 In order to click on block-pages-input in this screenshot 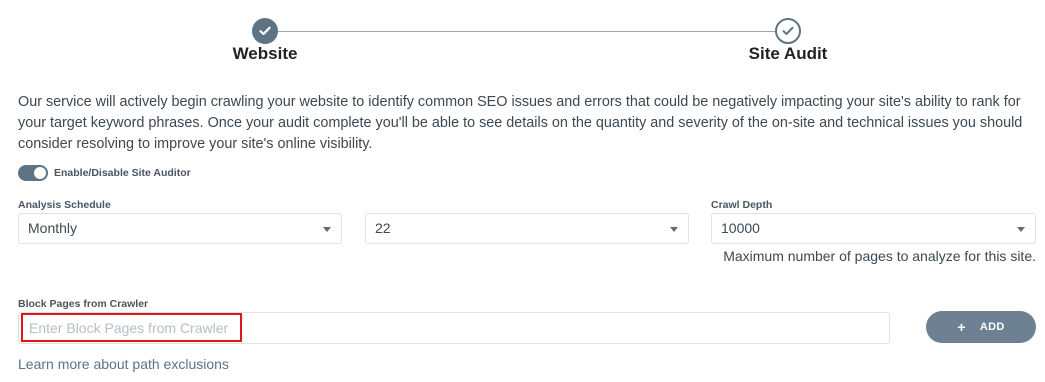, I will do `click(454, 328)`.